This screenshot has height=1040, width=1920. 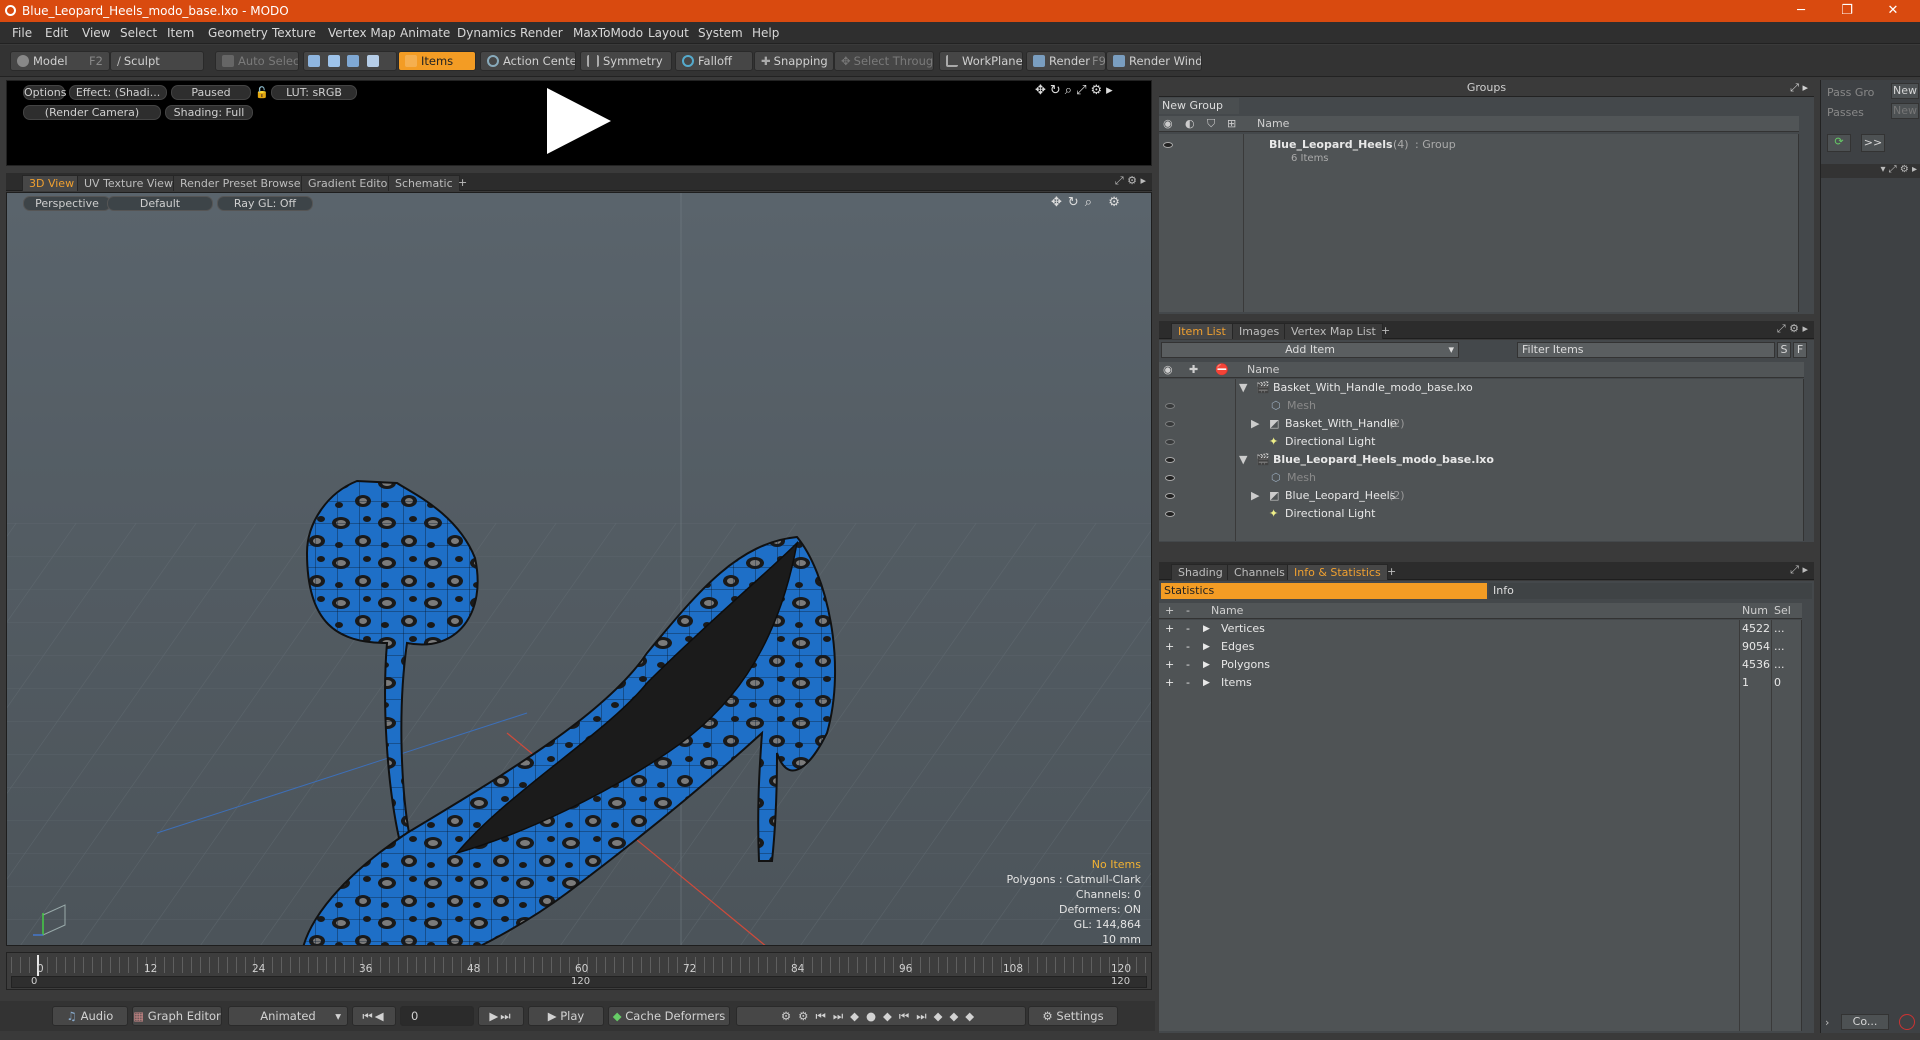 What do you see at coordinates (1847, 11) in the screenshot?
I see `maximize-button: ❐` at bounding box center [1847, 11].